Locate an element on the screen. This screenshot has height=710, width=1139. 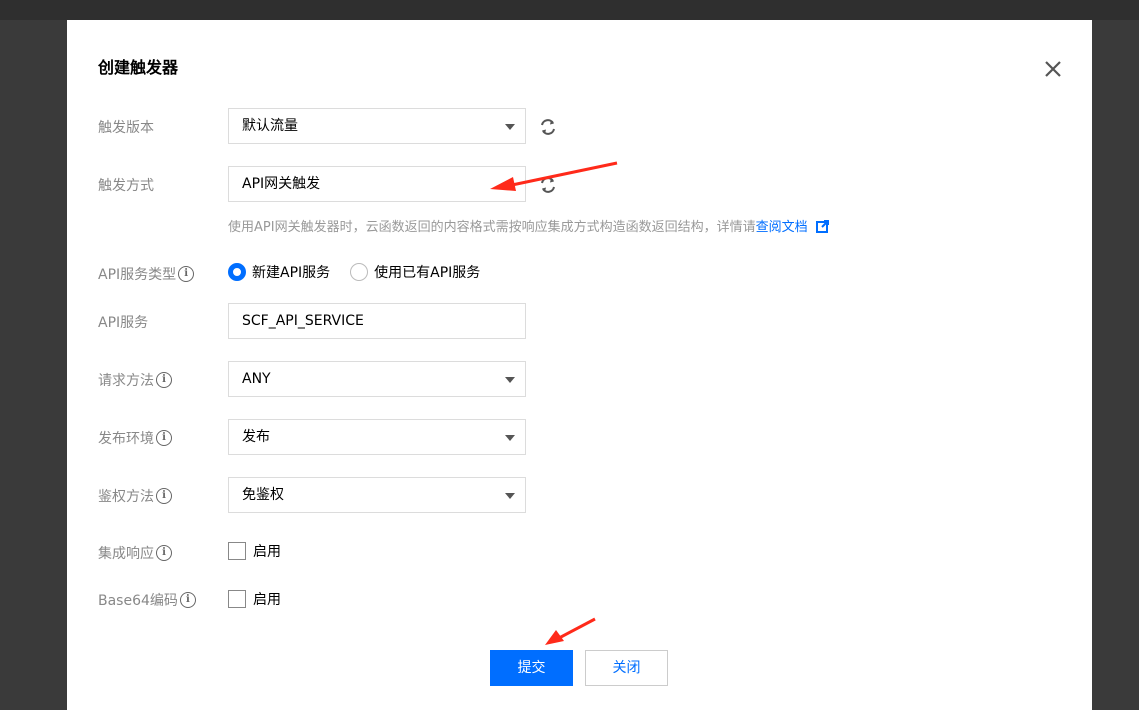
trigger-version-select: 默认流量 is located at coordinates (377, 126).